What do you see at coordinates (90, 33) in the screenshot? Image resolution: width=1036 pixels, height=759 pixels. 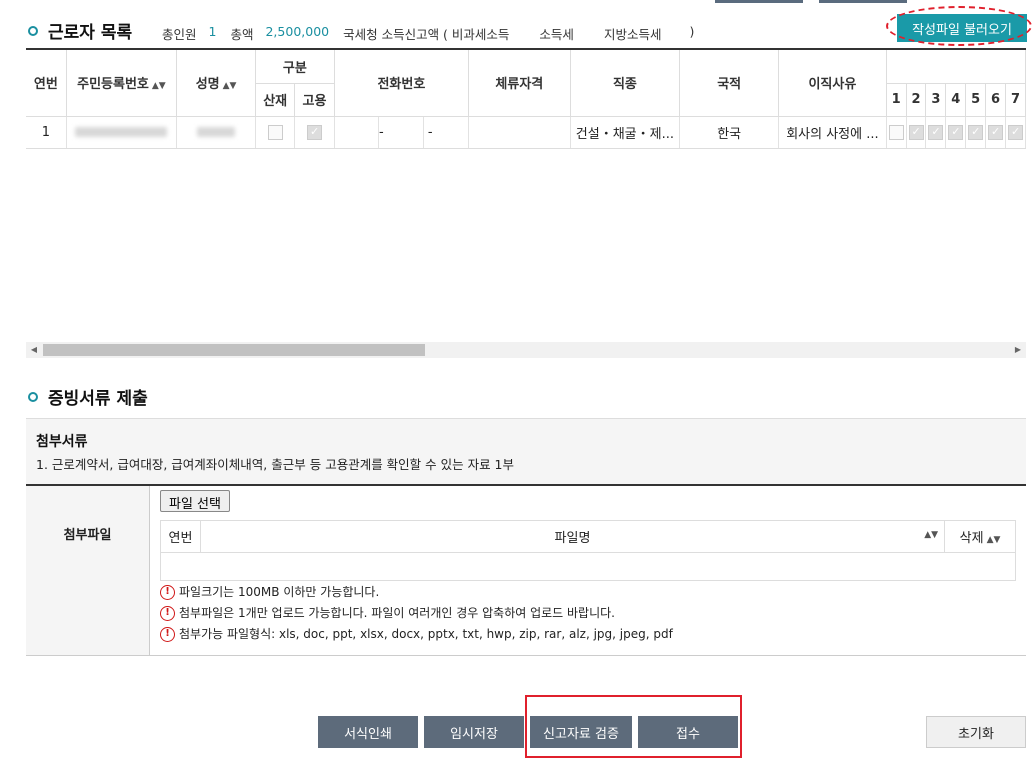 I see `worker-list-title: 근로자 목록` at bounding box center [90, 33].